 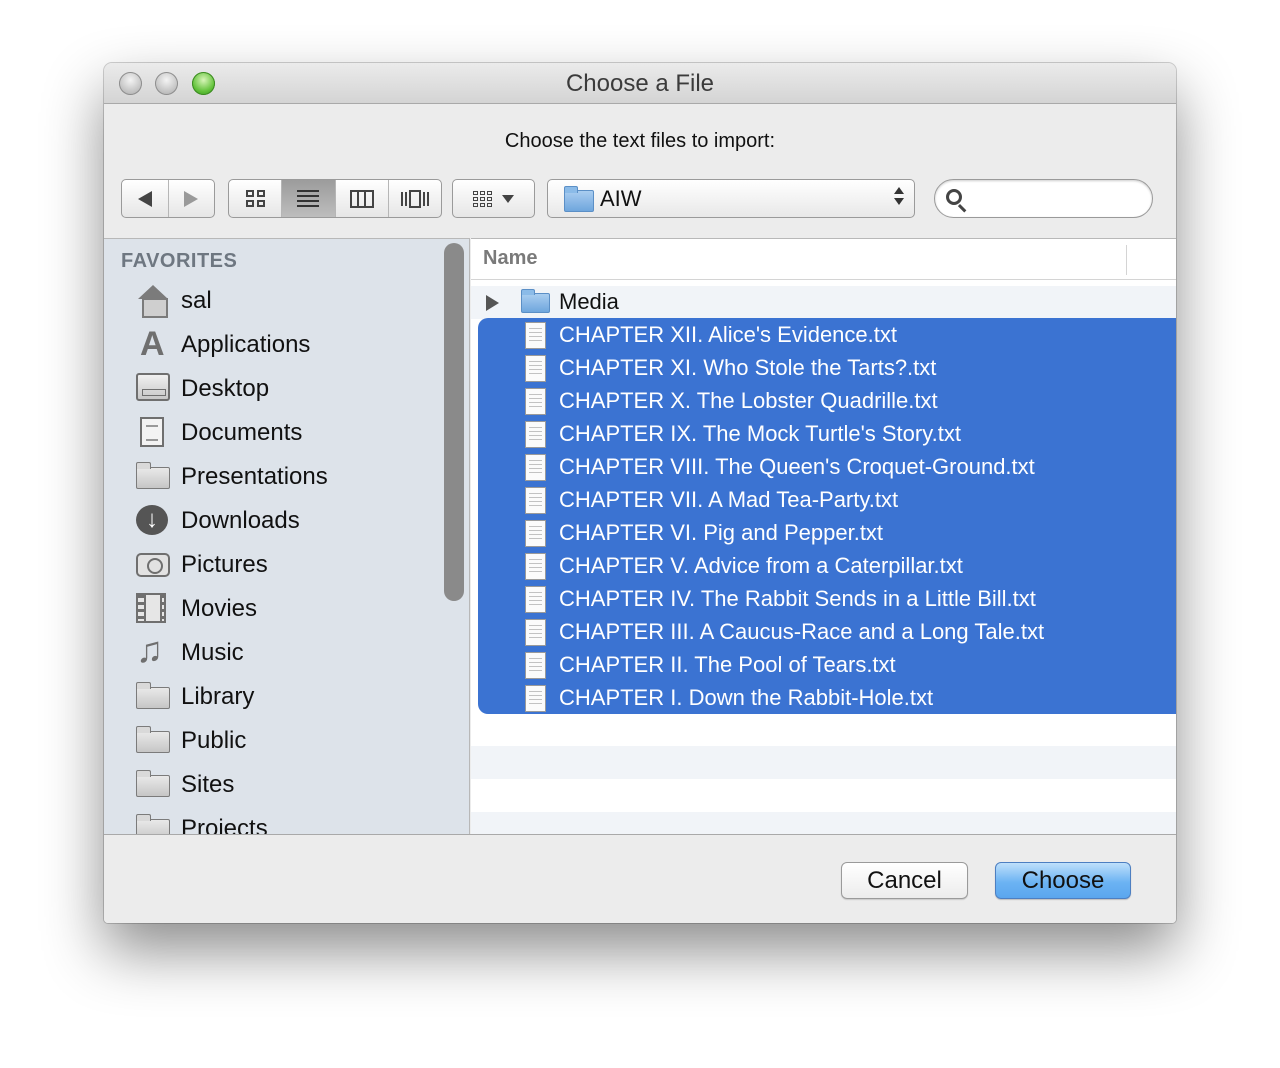 I want to click on column-header-name: Name, so click(x=510, y=258).